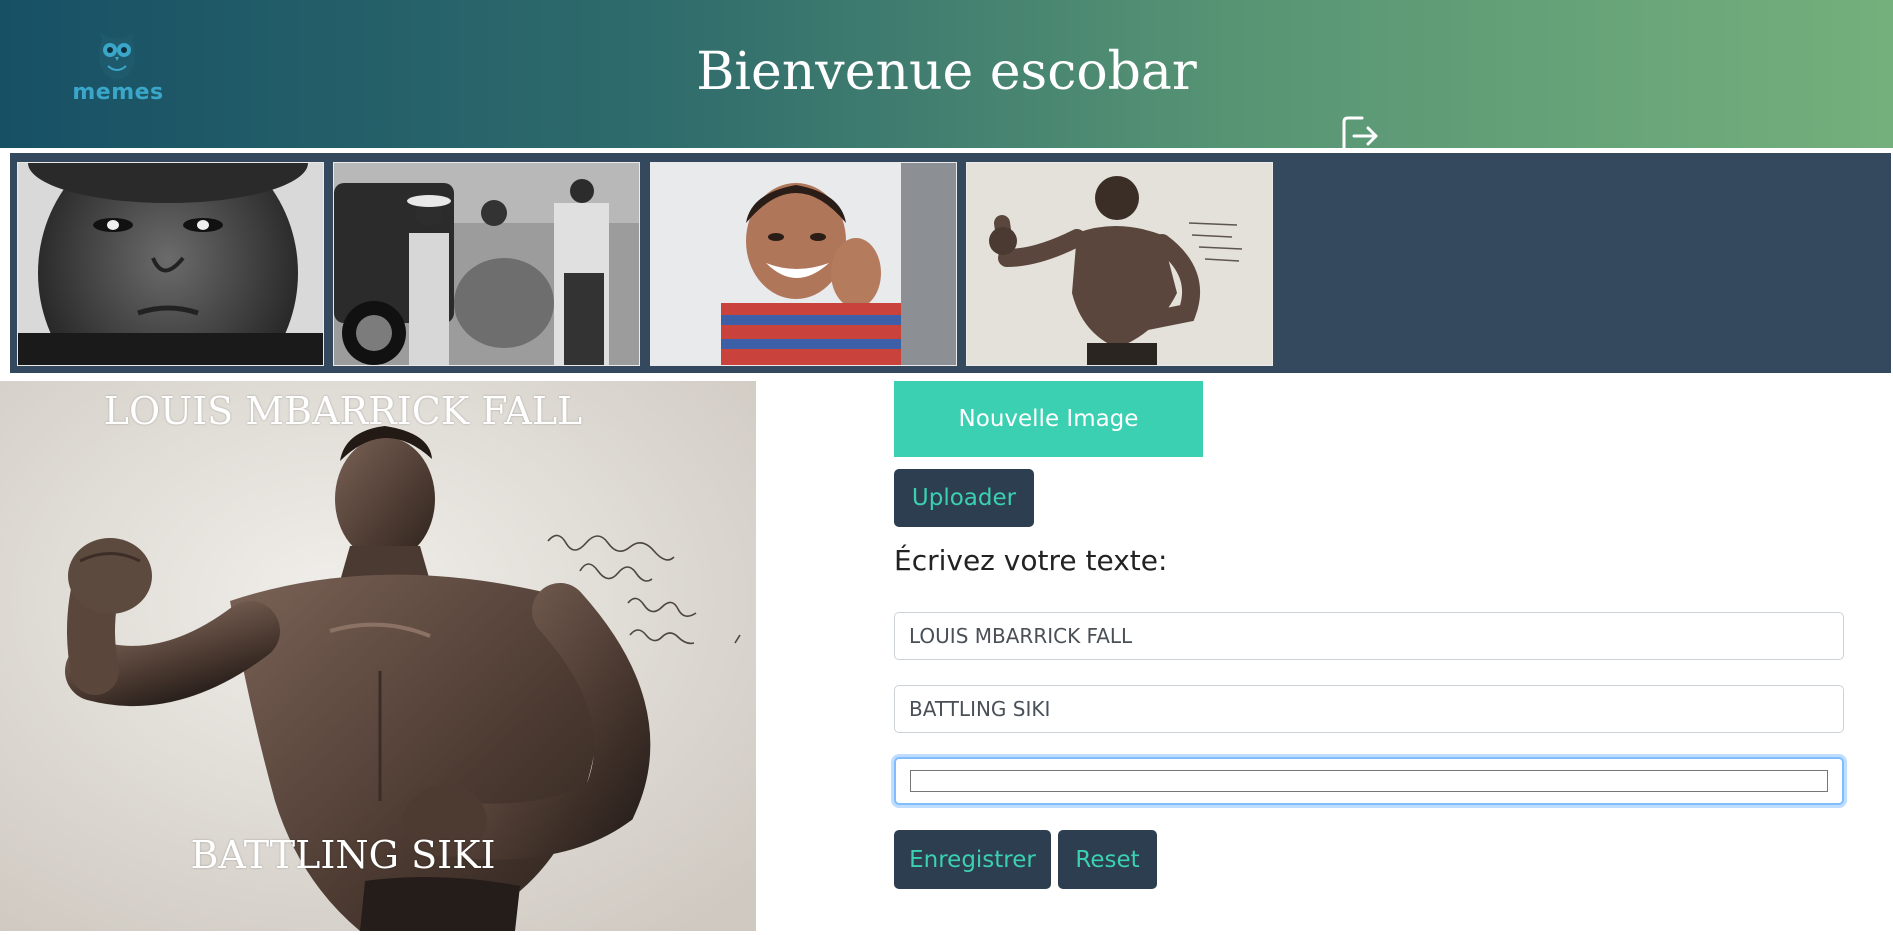 The width and height of the screenshot is (1893, 935). I want to click on meme-top-text: LOUIS MBARRICK FALL, so click(343, 411).